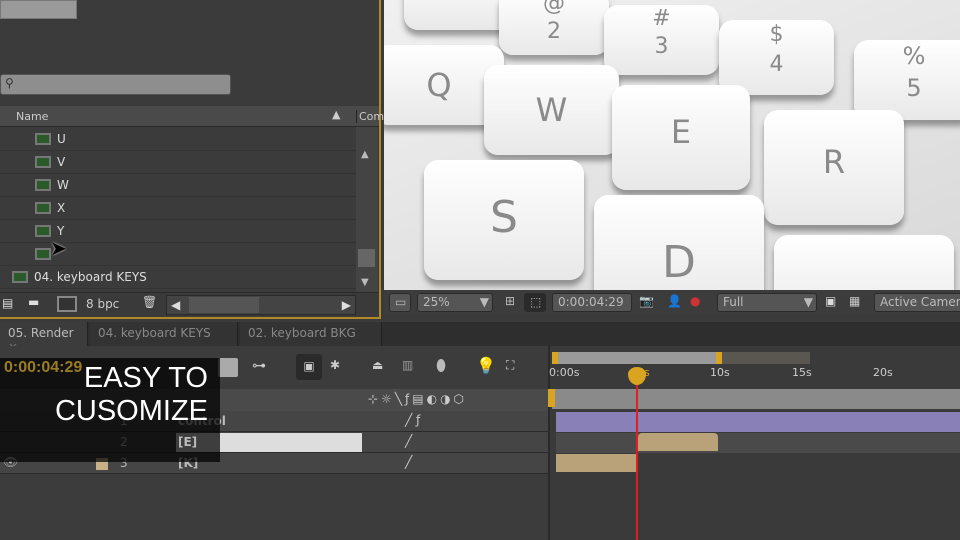  What do you see at coordinates (33, 302) in the screenshot?
I see `new-folder-icon: ▬` at bounding box center [33, 302].